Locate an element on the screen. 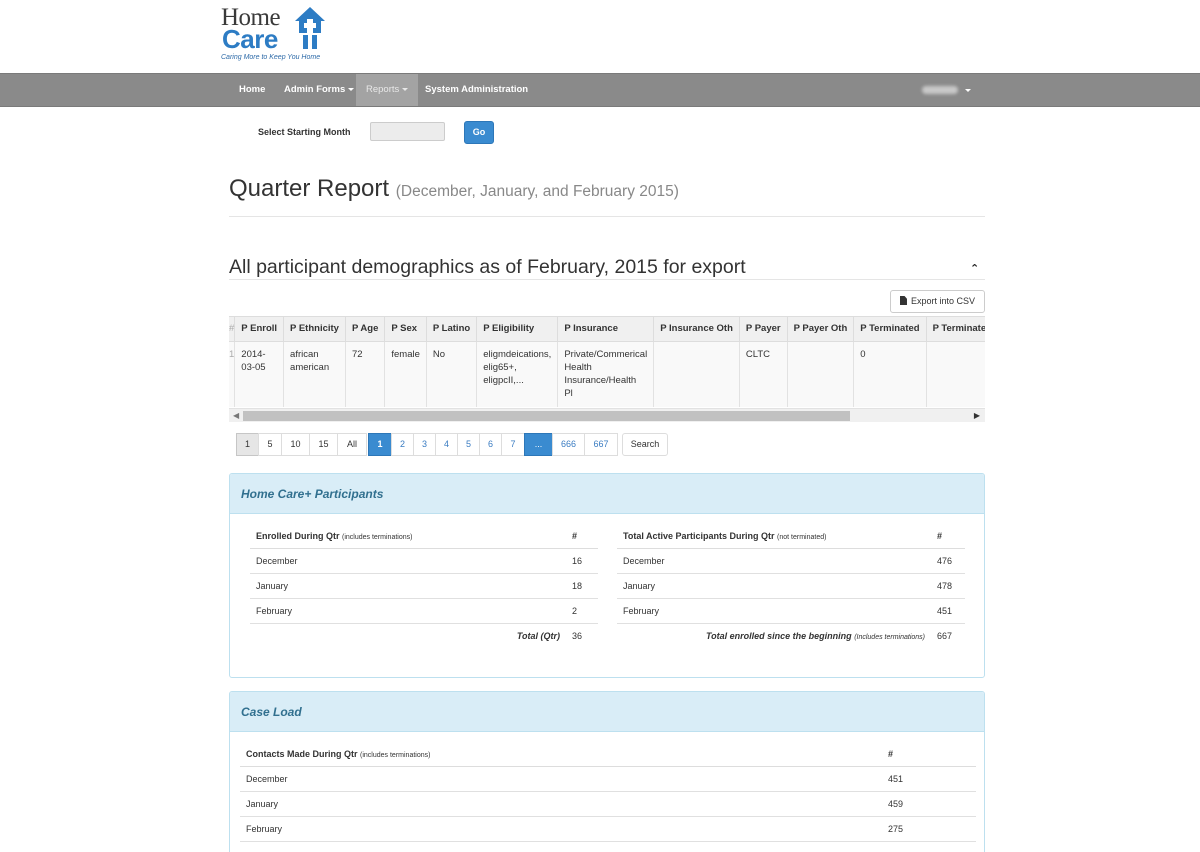 The width and height of the screenshot is (1200, 852). total-row: Total (Qtr) 36 is located at coordinates (424, 635).